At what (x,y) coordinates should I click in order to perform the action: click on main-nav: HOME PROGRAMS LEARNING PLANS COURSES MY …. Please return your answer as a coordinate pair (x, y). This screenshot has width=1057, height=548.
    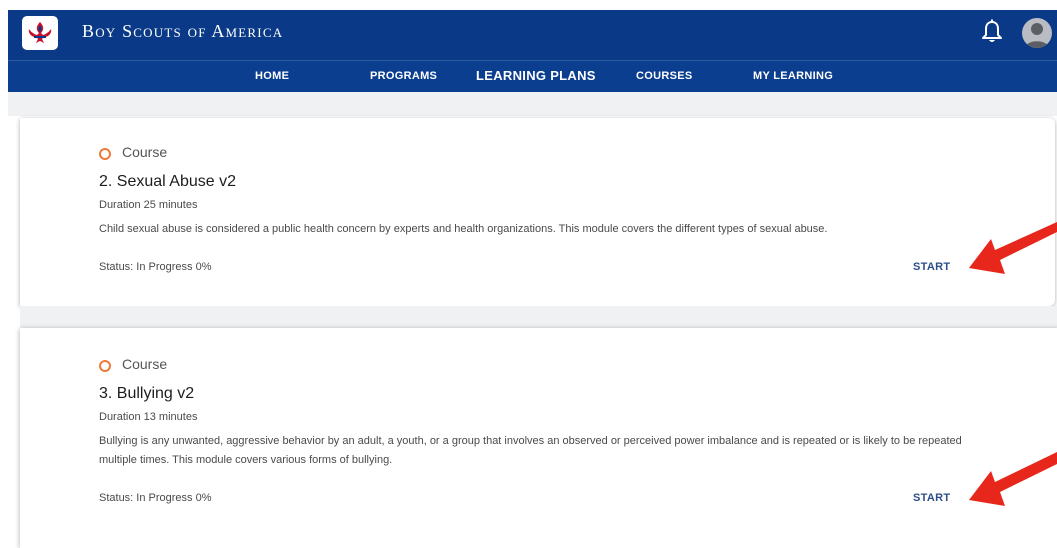
    Looking at the image, I should click on (532, 76).